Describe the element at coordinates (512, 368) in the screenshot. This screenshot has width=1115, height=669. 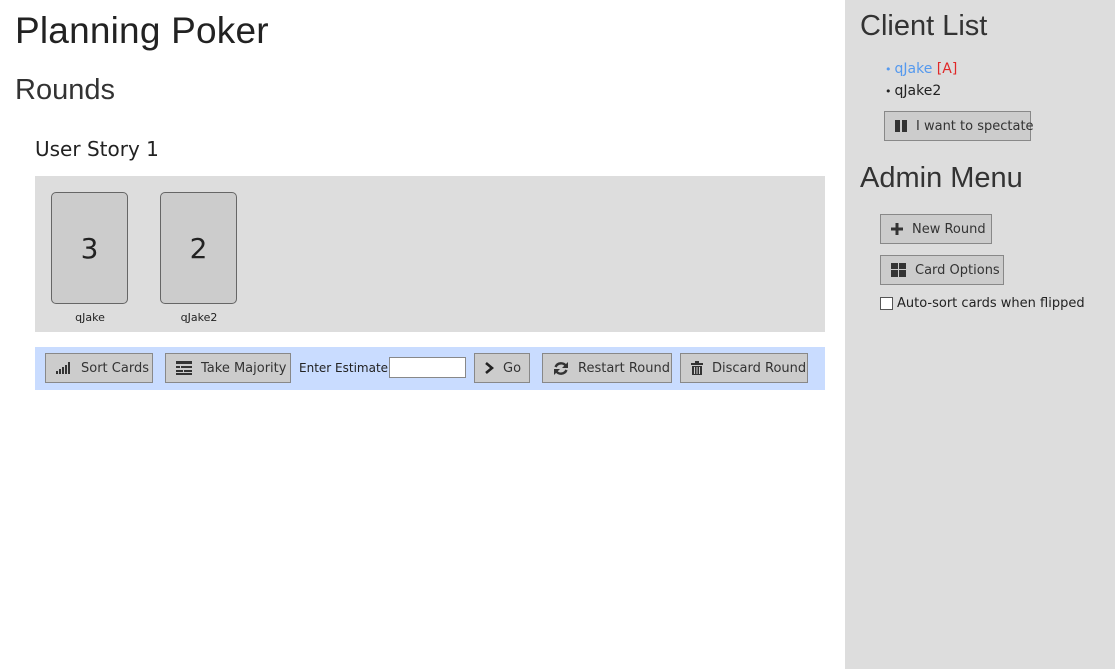
I see `go-label: Go` at that location.